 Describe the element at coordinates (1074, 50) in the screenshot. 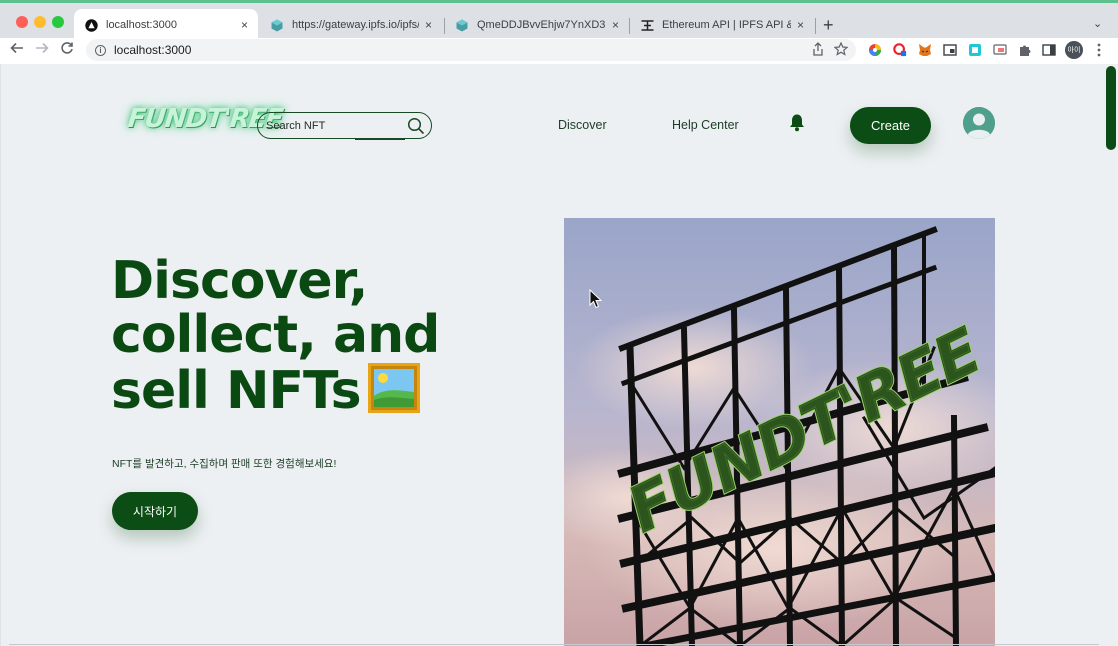

I see `profile-avatar: 아이` at that location.